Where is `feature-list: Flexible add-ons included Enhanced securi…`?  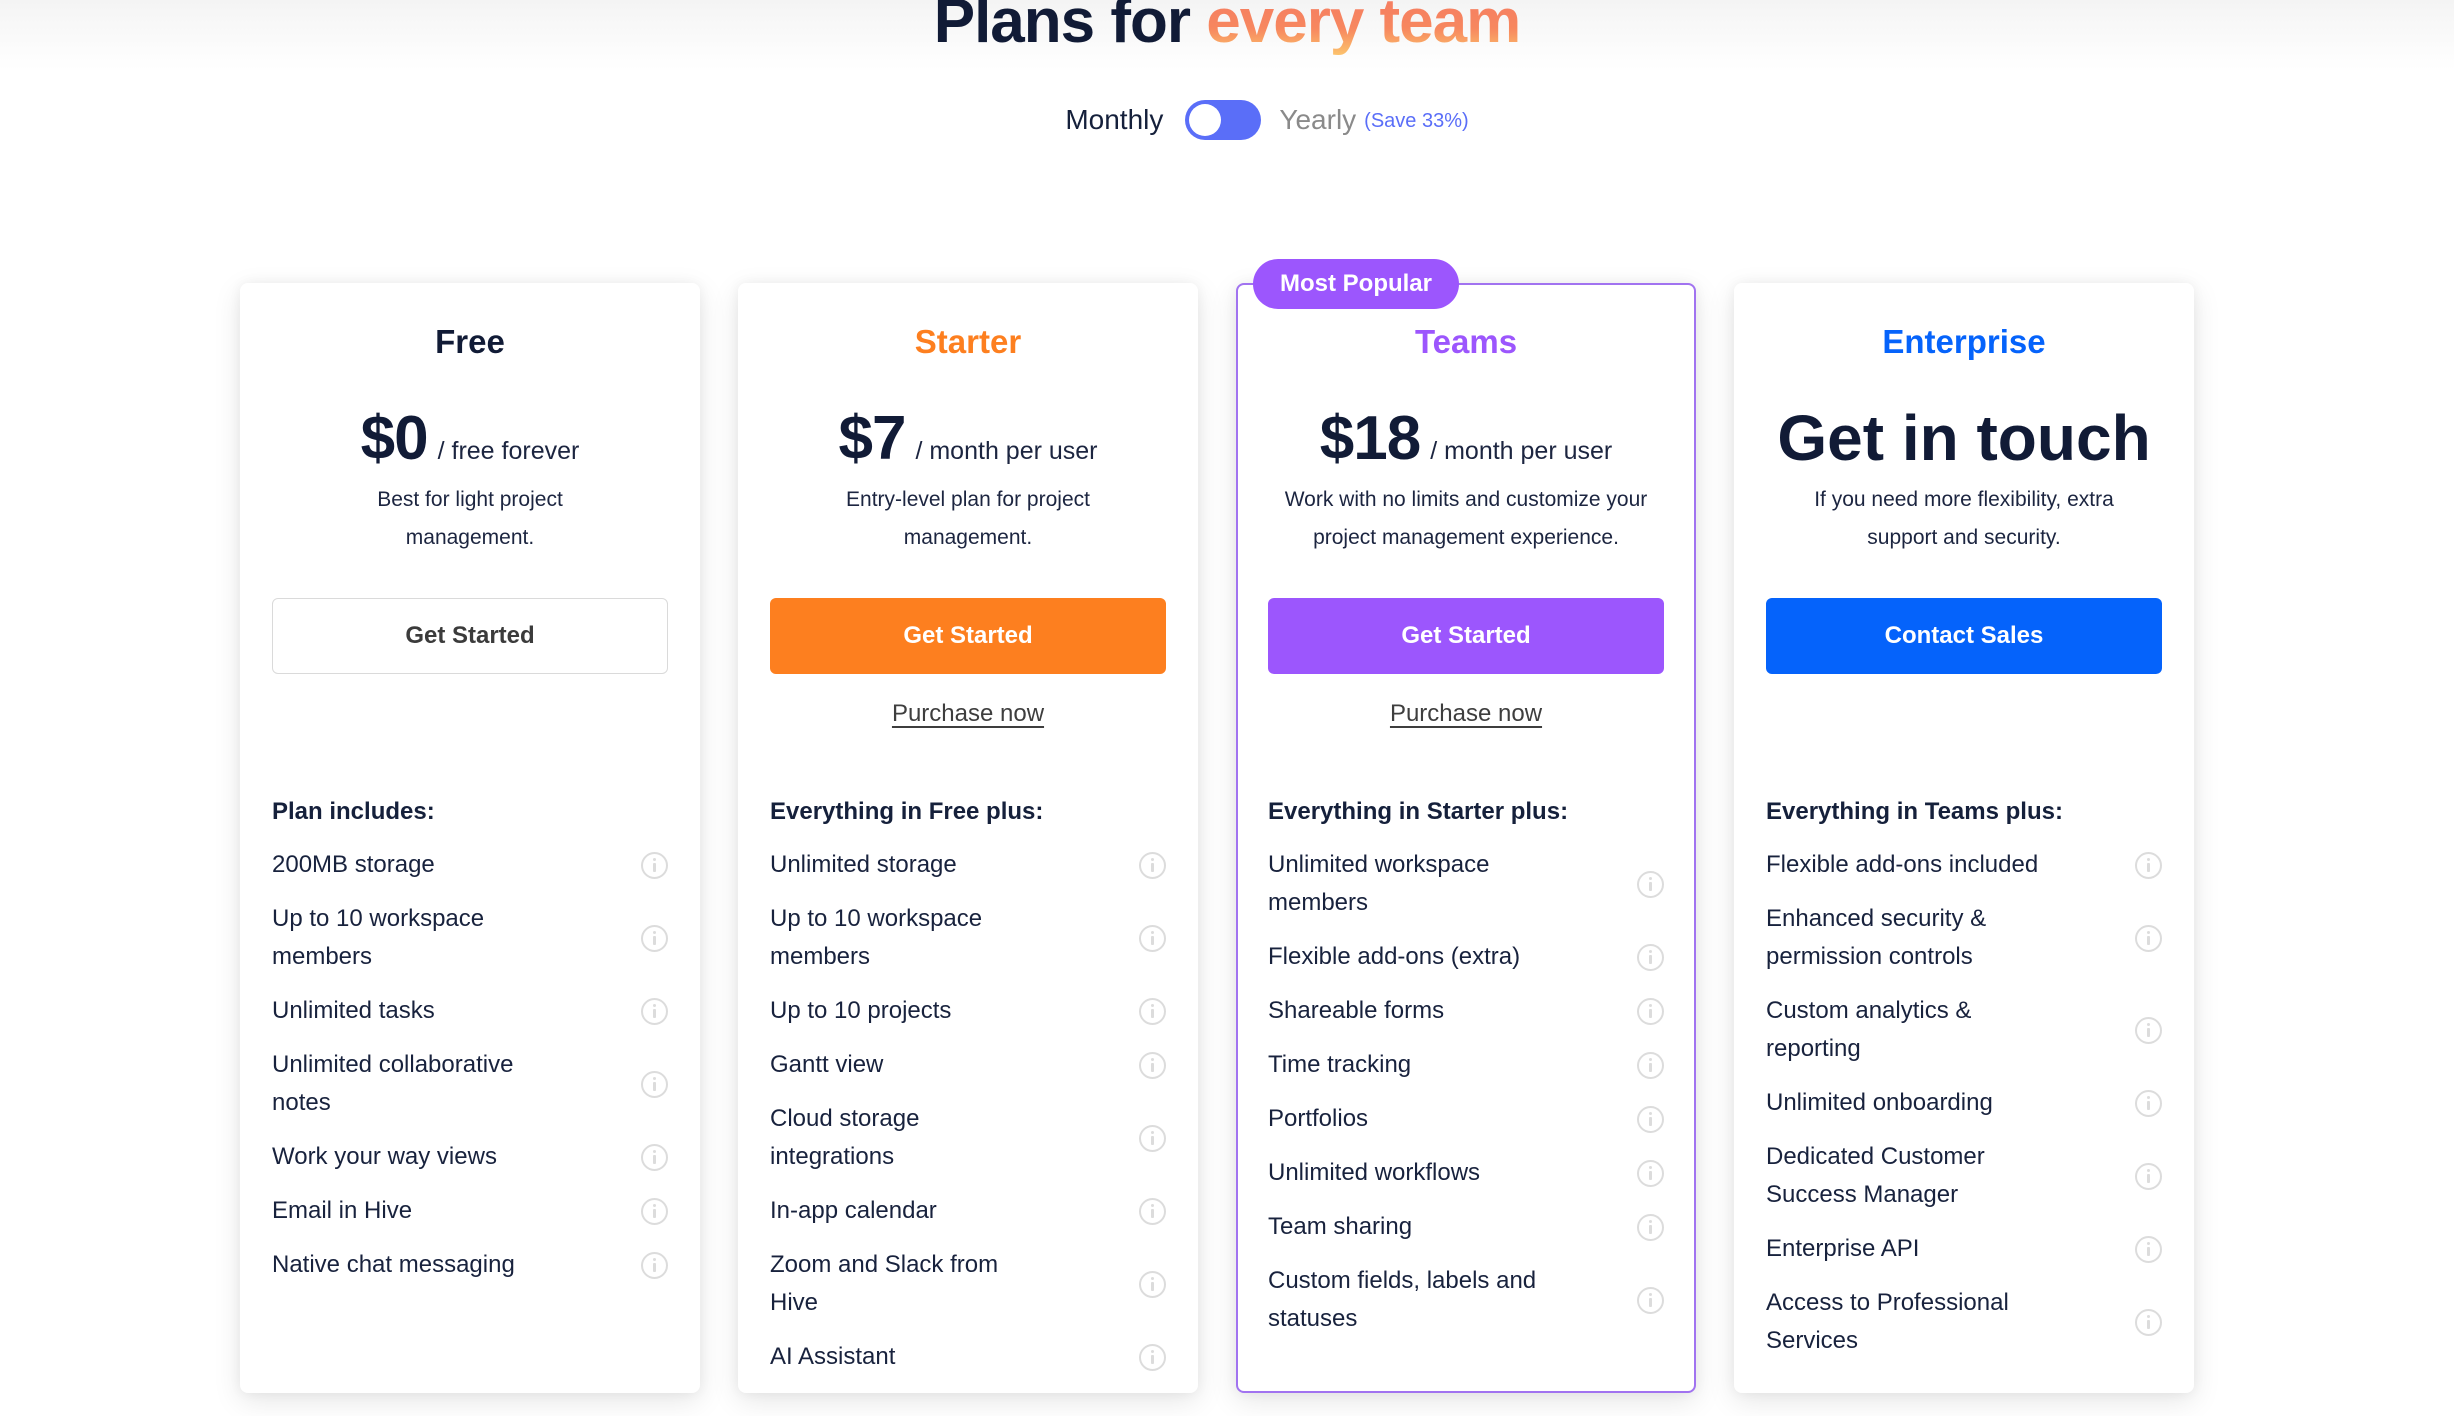 feature-list: Flexible add-ons included Enhanced securi… is located at coordinates (1964, 1103).